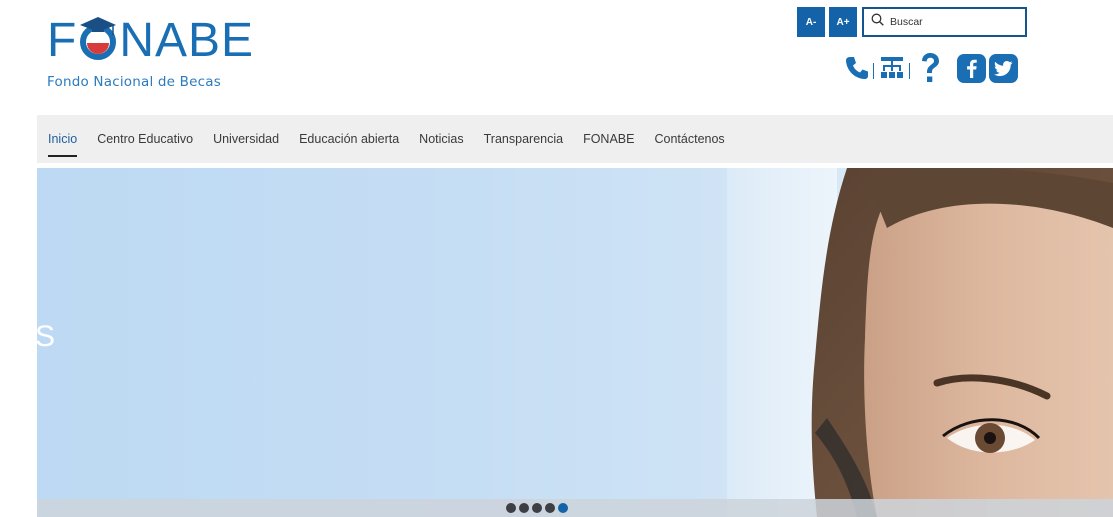 The image size is (1113, 517). I want to click on graduation-cap-icon, so click(98, 38).